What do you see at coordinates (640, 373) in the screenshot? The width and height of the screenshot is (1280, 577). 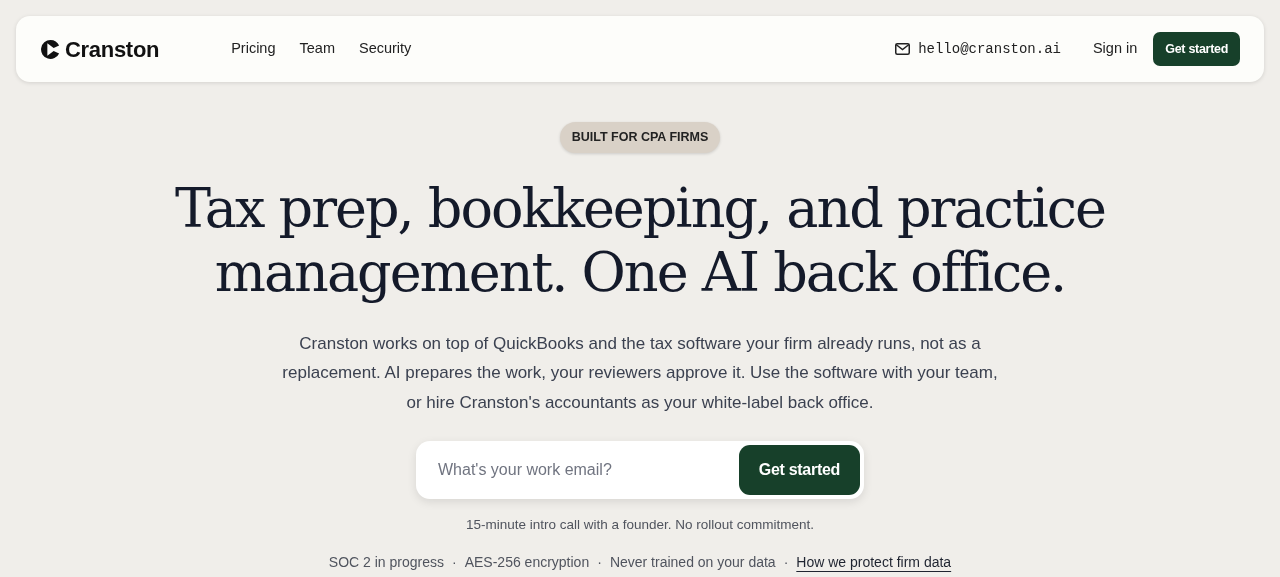 I see `intro-paragraph: Cranston works on top of QuickBooks and the tax software your firm already runs, not as a replacement. AI prepares the work, your reviewers approve it. Use the software with your team, or hire Cranston's accountants as your white-label back office.` at bounding box center [640, 373].